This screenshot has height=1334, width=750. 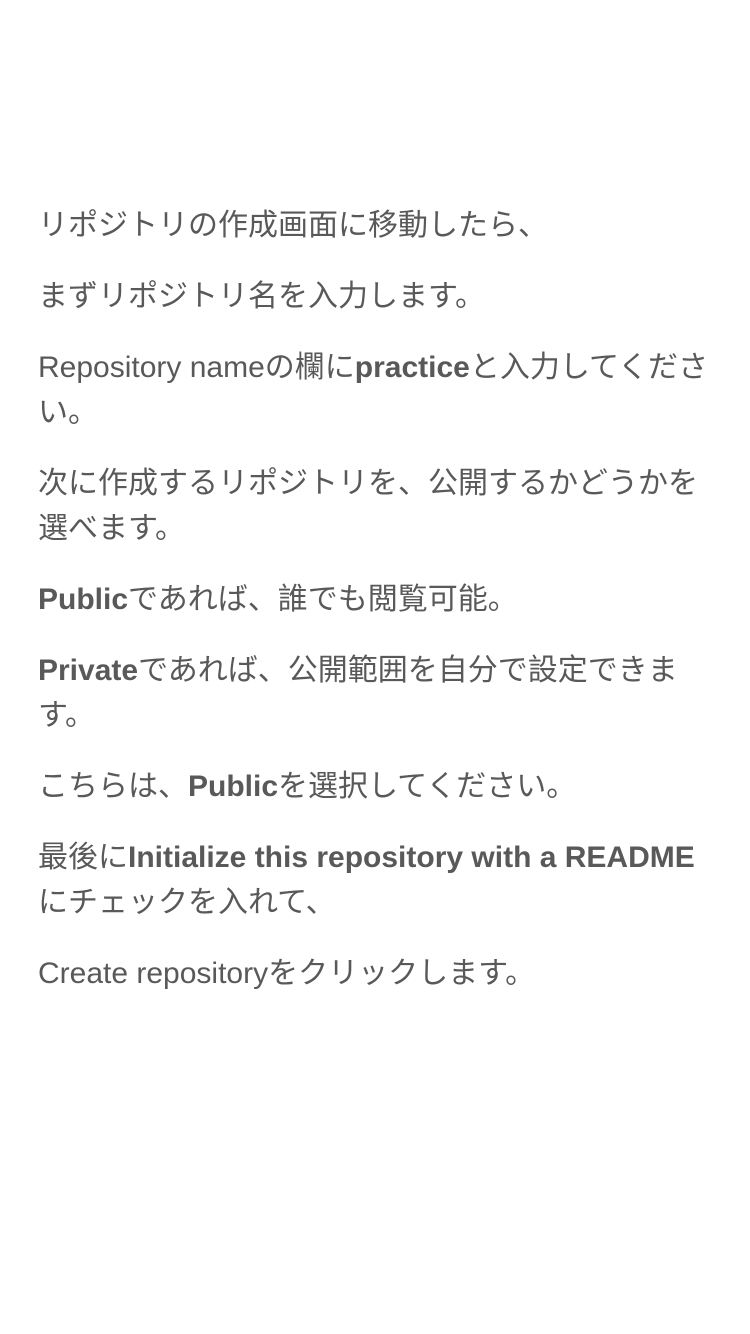 What do you see at coordinates (233, 786) in the screenshot?
I see `public-keyword-select: Public` at bounding box center [233, 786].